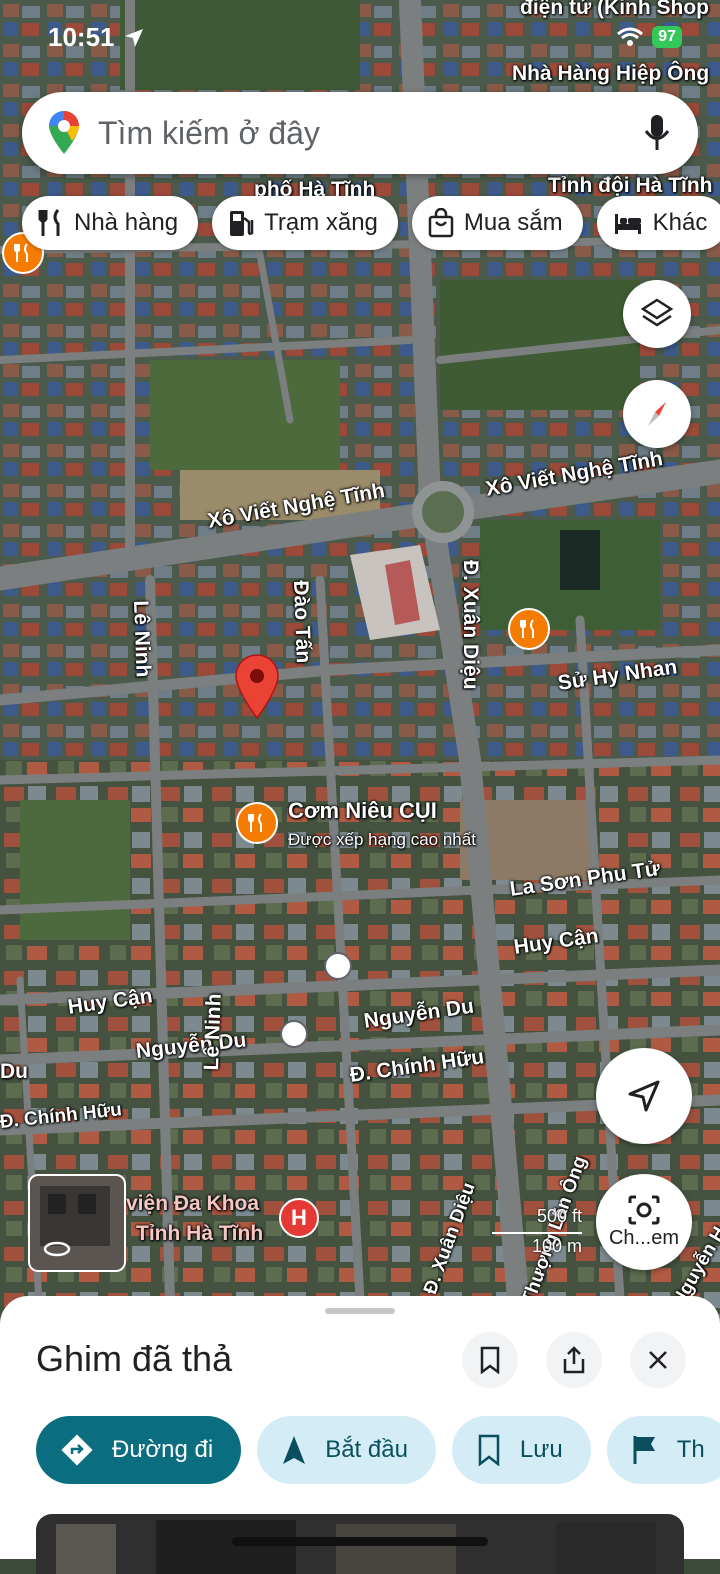 This screenshot has height=1574, width=720. I want to click on home-indicator, so click(360, 1541).